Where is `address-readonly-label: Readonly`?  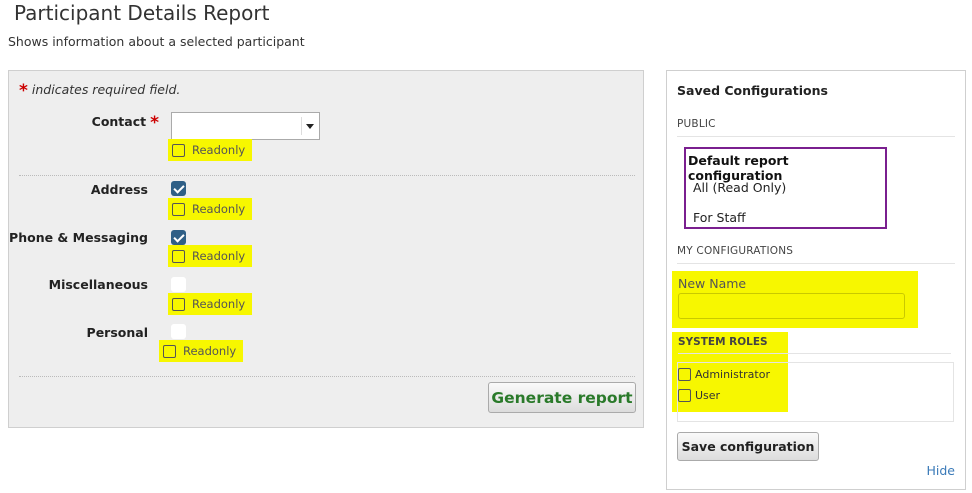
address-readonly-label: Readonly is located at coordinates (219, 209).